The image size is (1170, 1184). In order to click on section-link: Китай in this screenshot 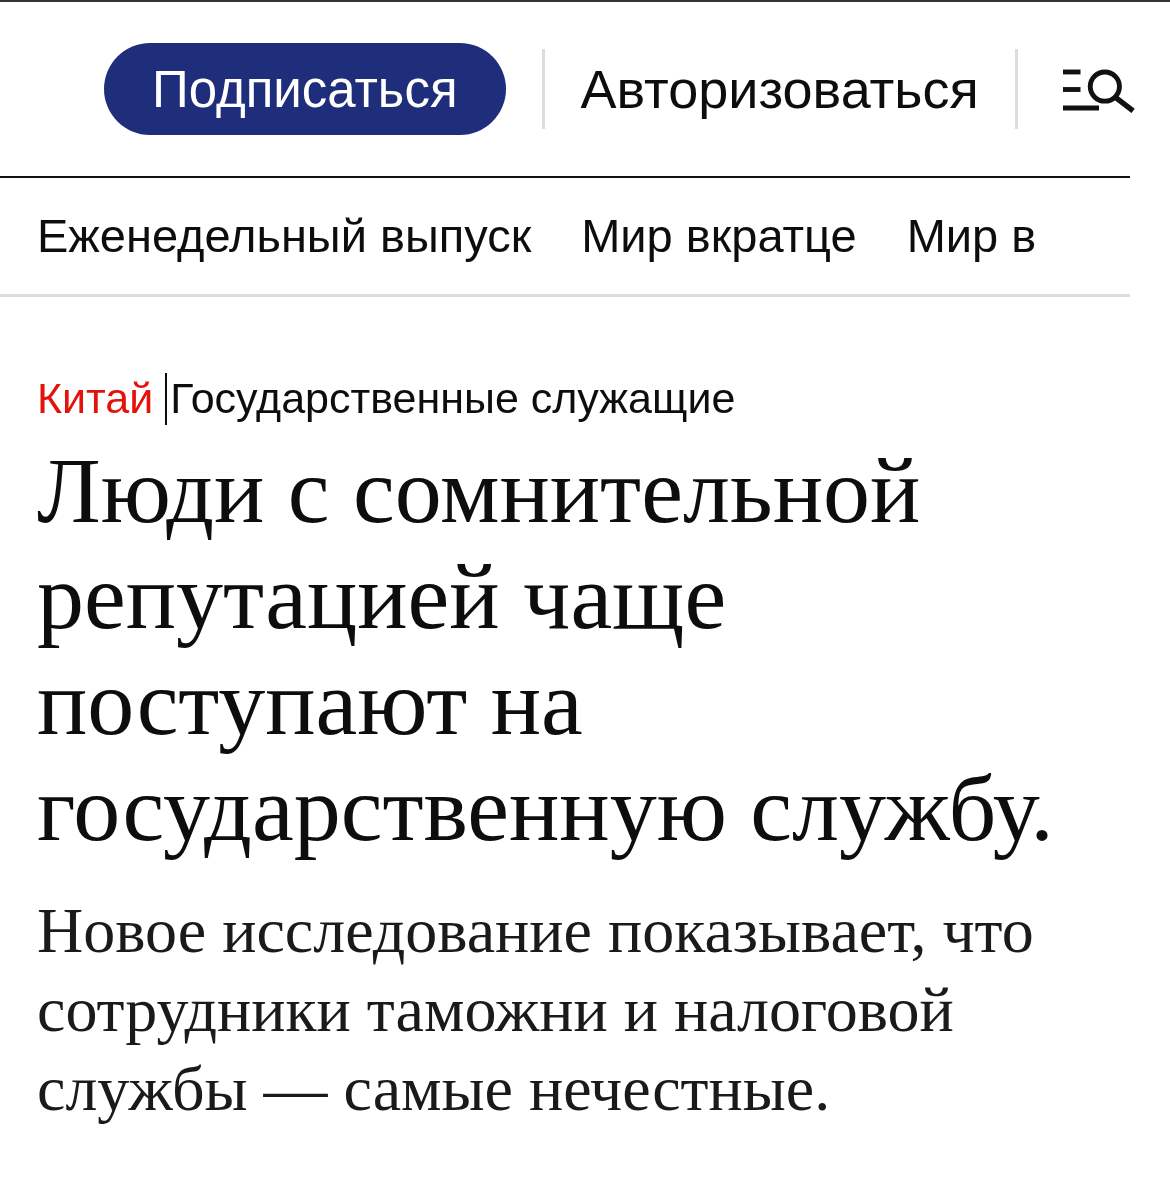, I will do `click(95, 399)`.